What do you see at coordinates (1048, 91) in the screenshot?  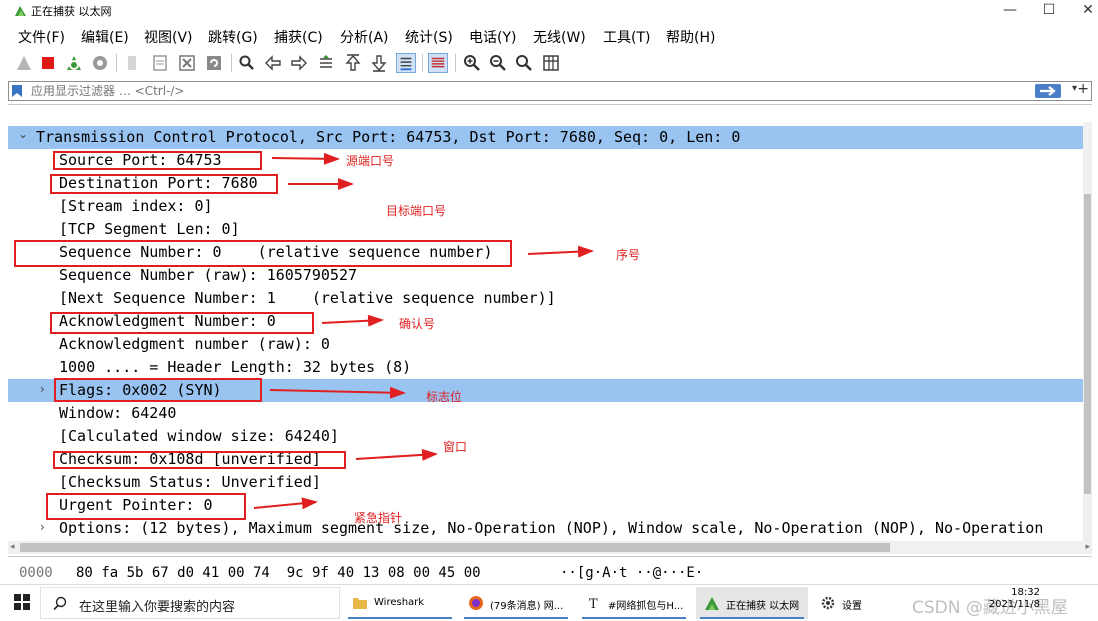 I see `apply-filter-arrow-icon` at bounding box center [1048, 91].